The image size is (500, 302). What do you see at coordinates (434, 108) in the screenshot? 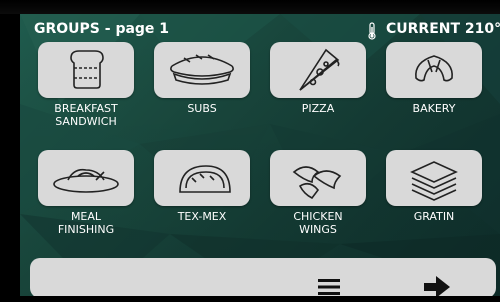
I see `group-label-bakery: BAKERY` at bounding box center [434, 108].